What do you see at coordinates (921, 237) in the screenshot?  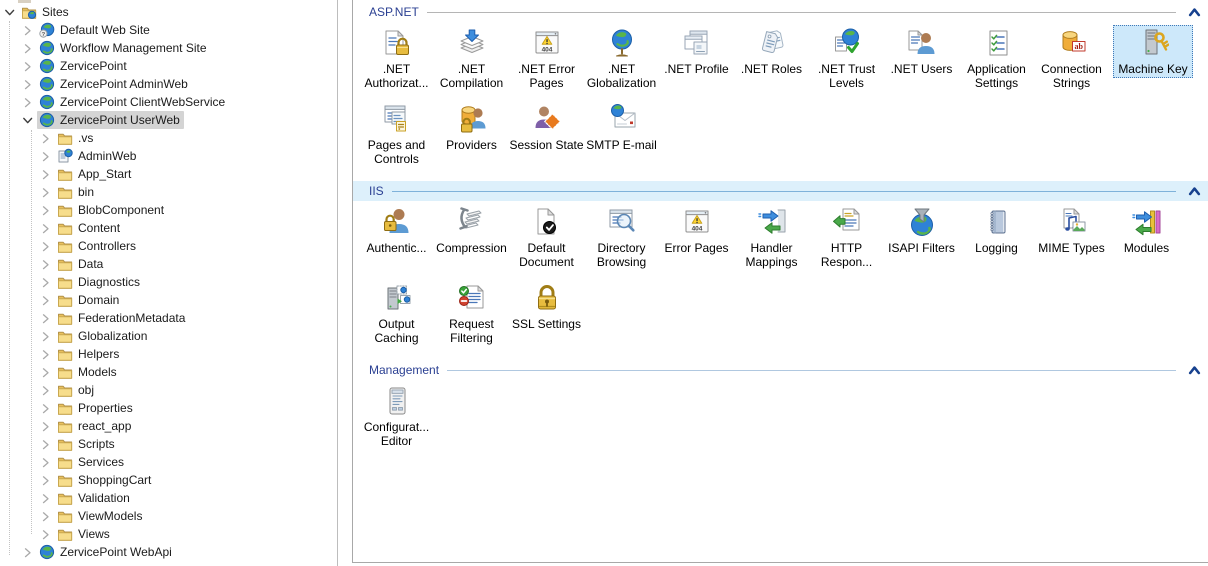 I see `feature-isapi-filters: ISAPI Filters` at bounding box center [921, 237].